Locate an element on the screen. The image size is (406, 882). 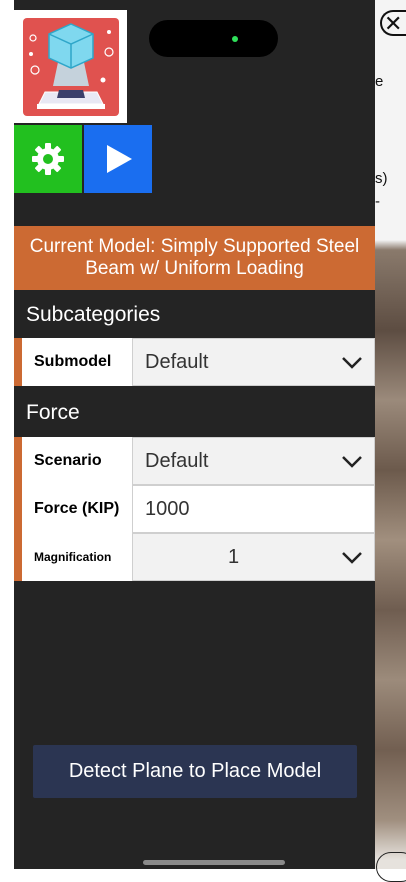
play-icon is located at coordinates (119, 159).